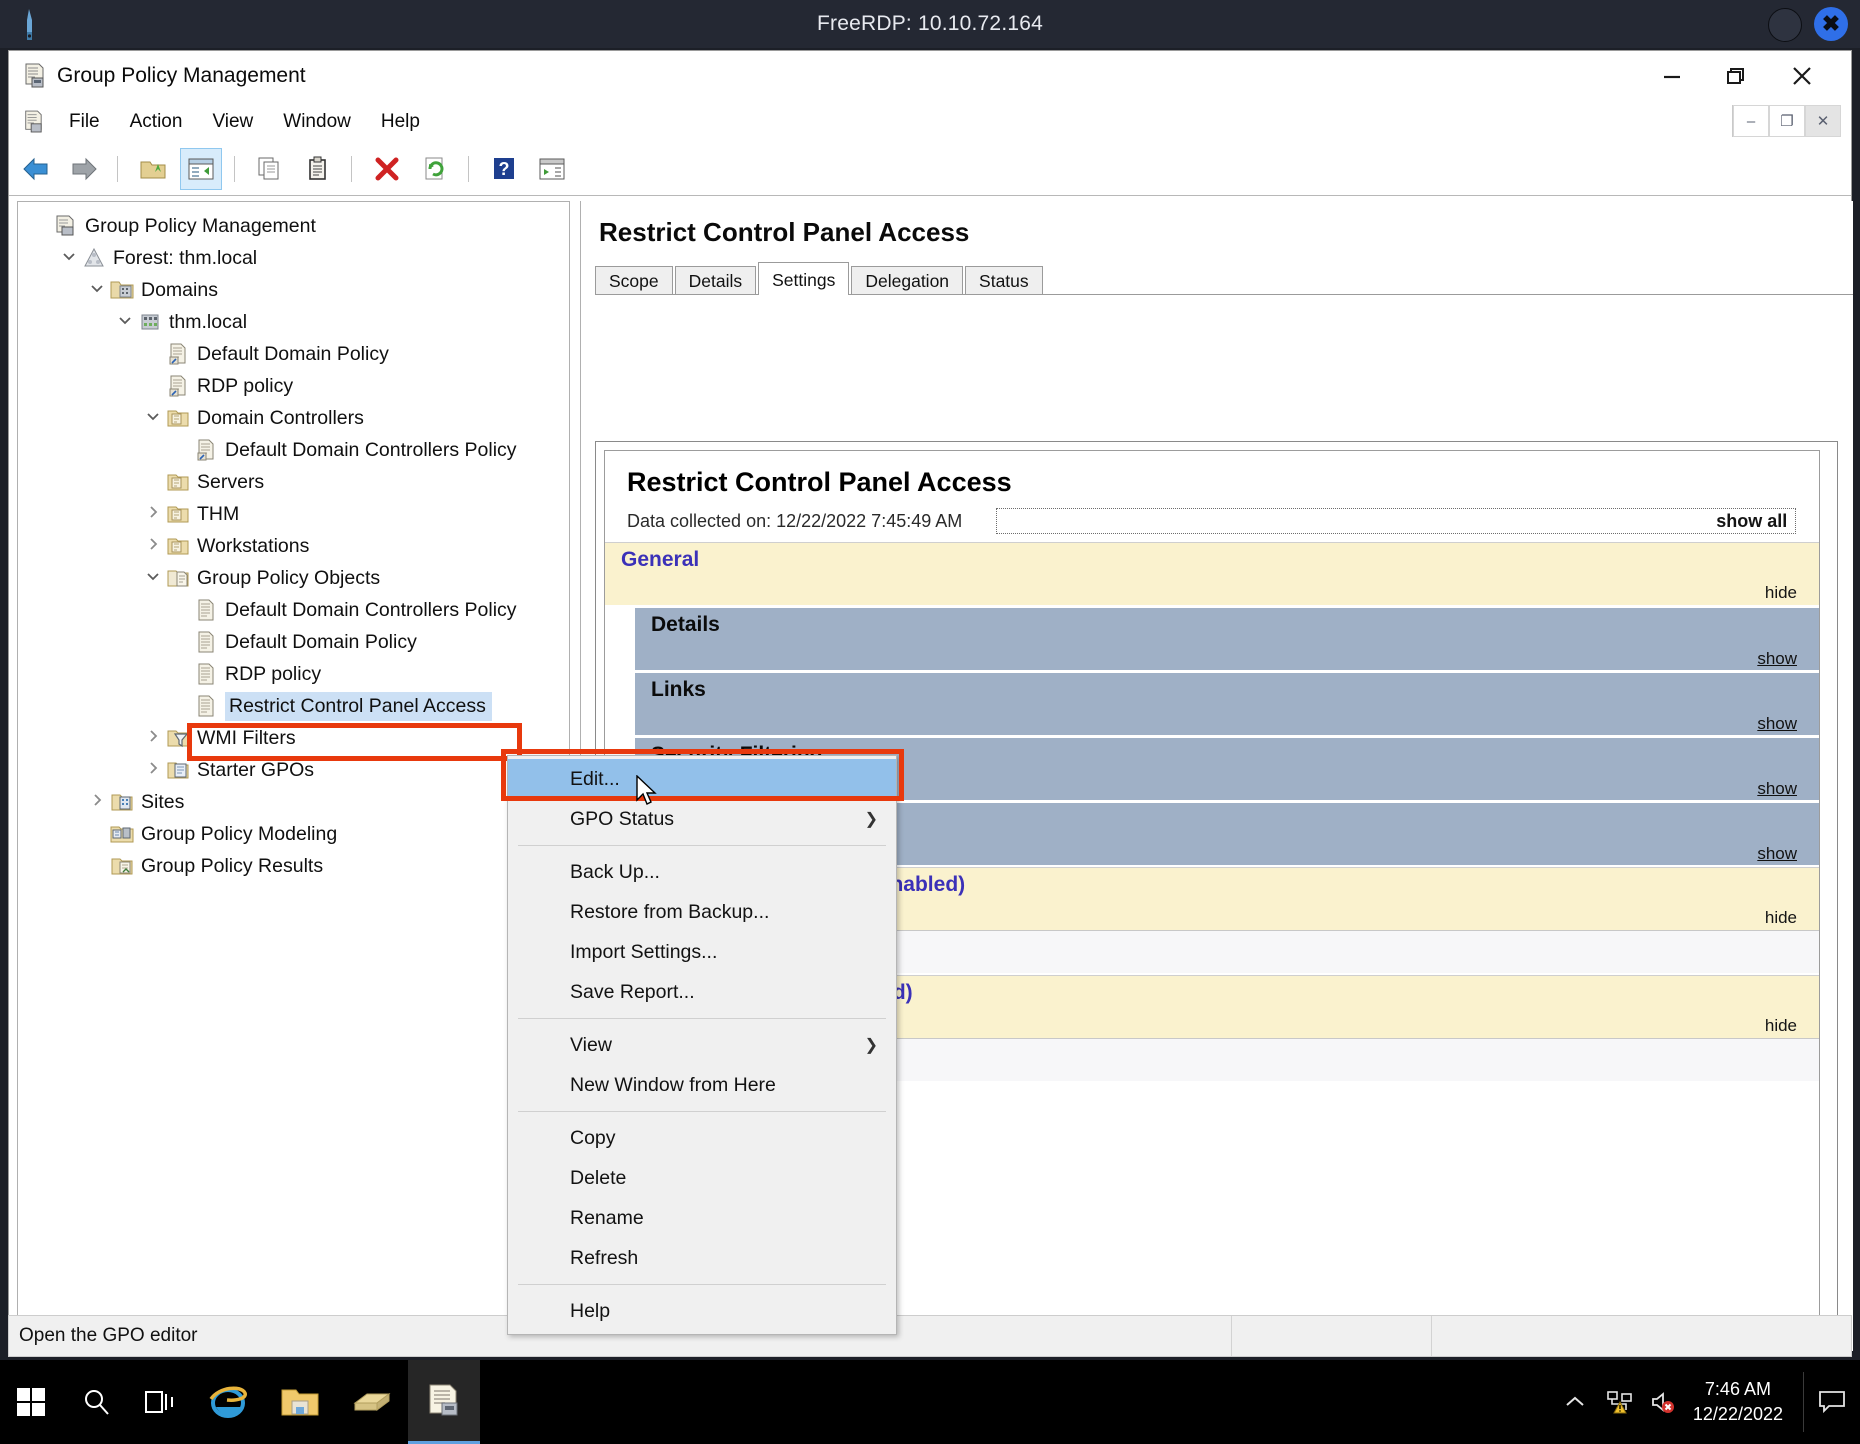  I want to click on window-minimize-button, so click(1672, 76).